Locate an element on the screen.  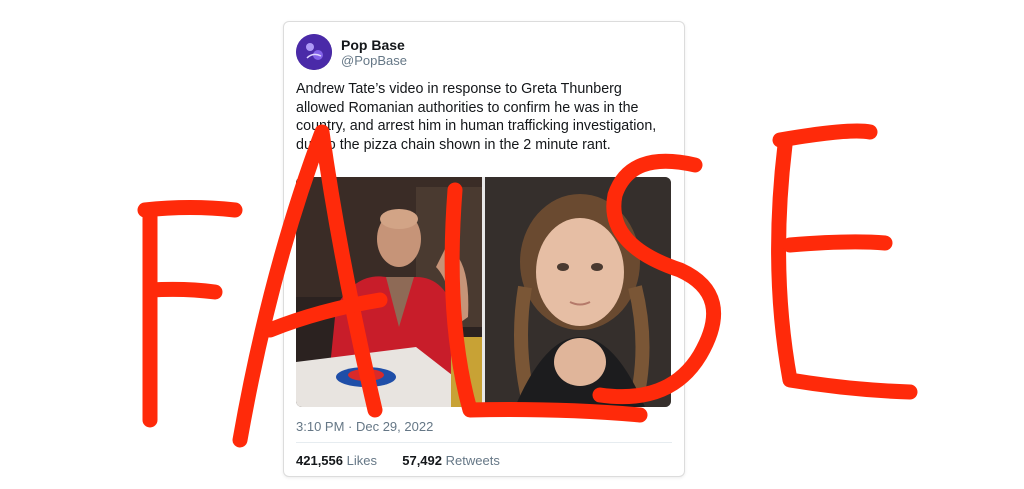
false-stamp-letter-e is located at coordinates (825, 135).